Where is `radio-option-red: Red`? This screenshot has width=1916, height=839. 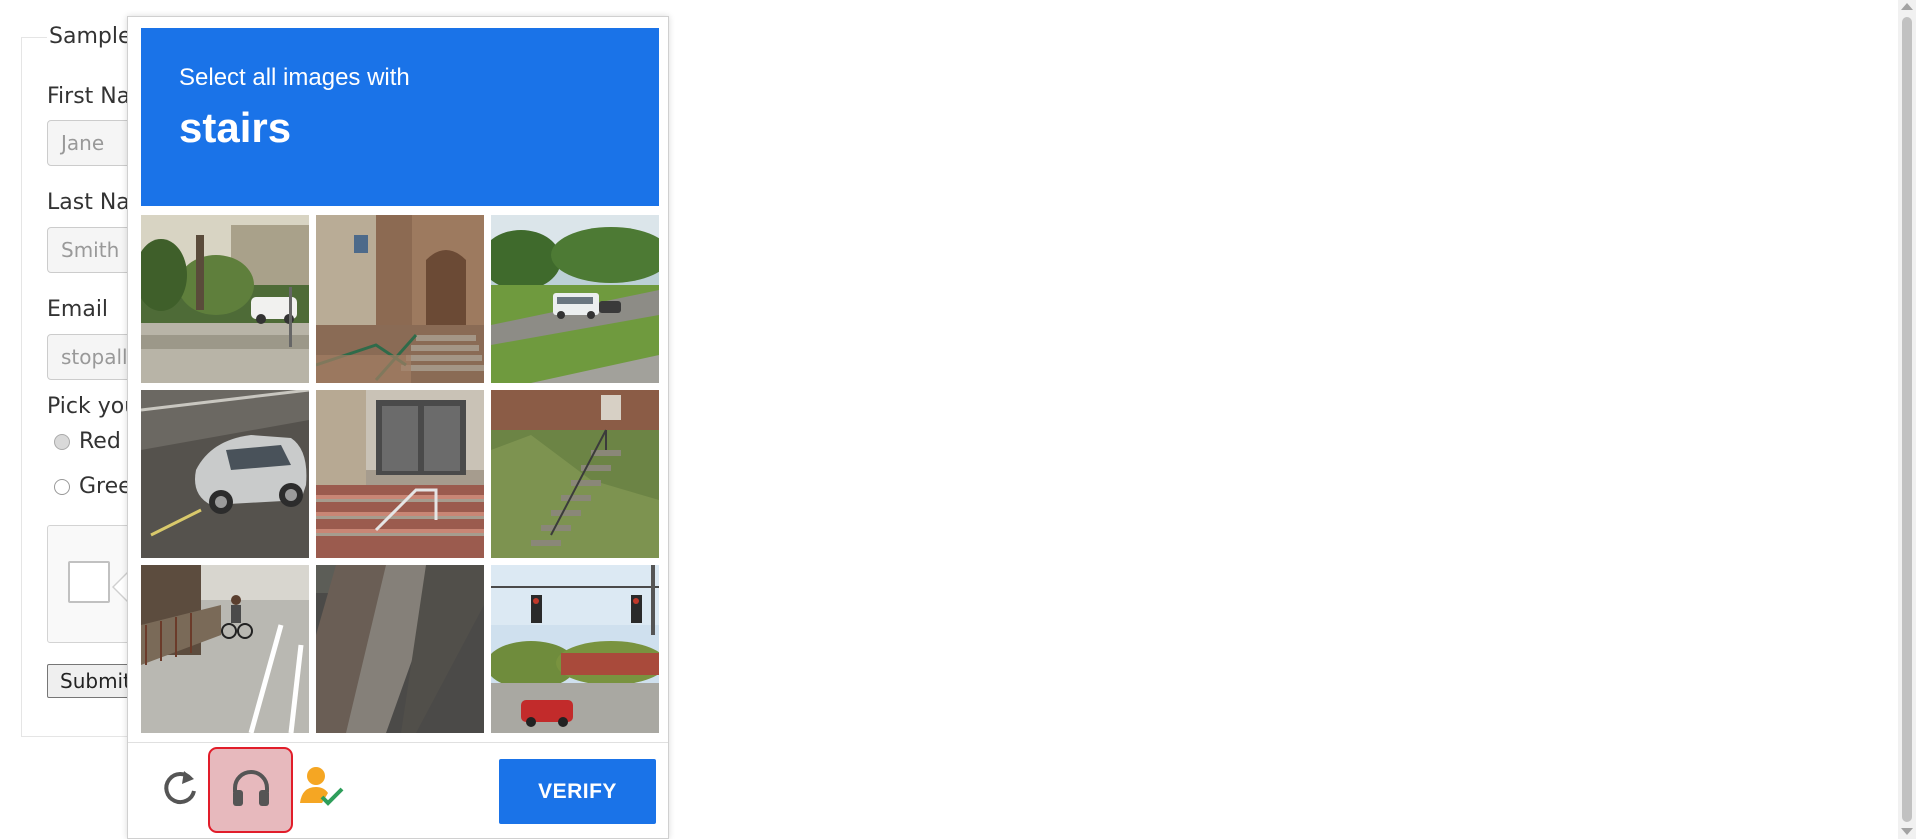
radio-option-red: Red is located at coordinates (87, 441).